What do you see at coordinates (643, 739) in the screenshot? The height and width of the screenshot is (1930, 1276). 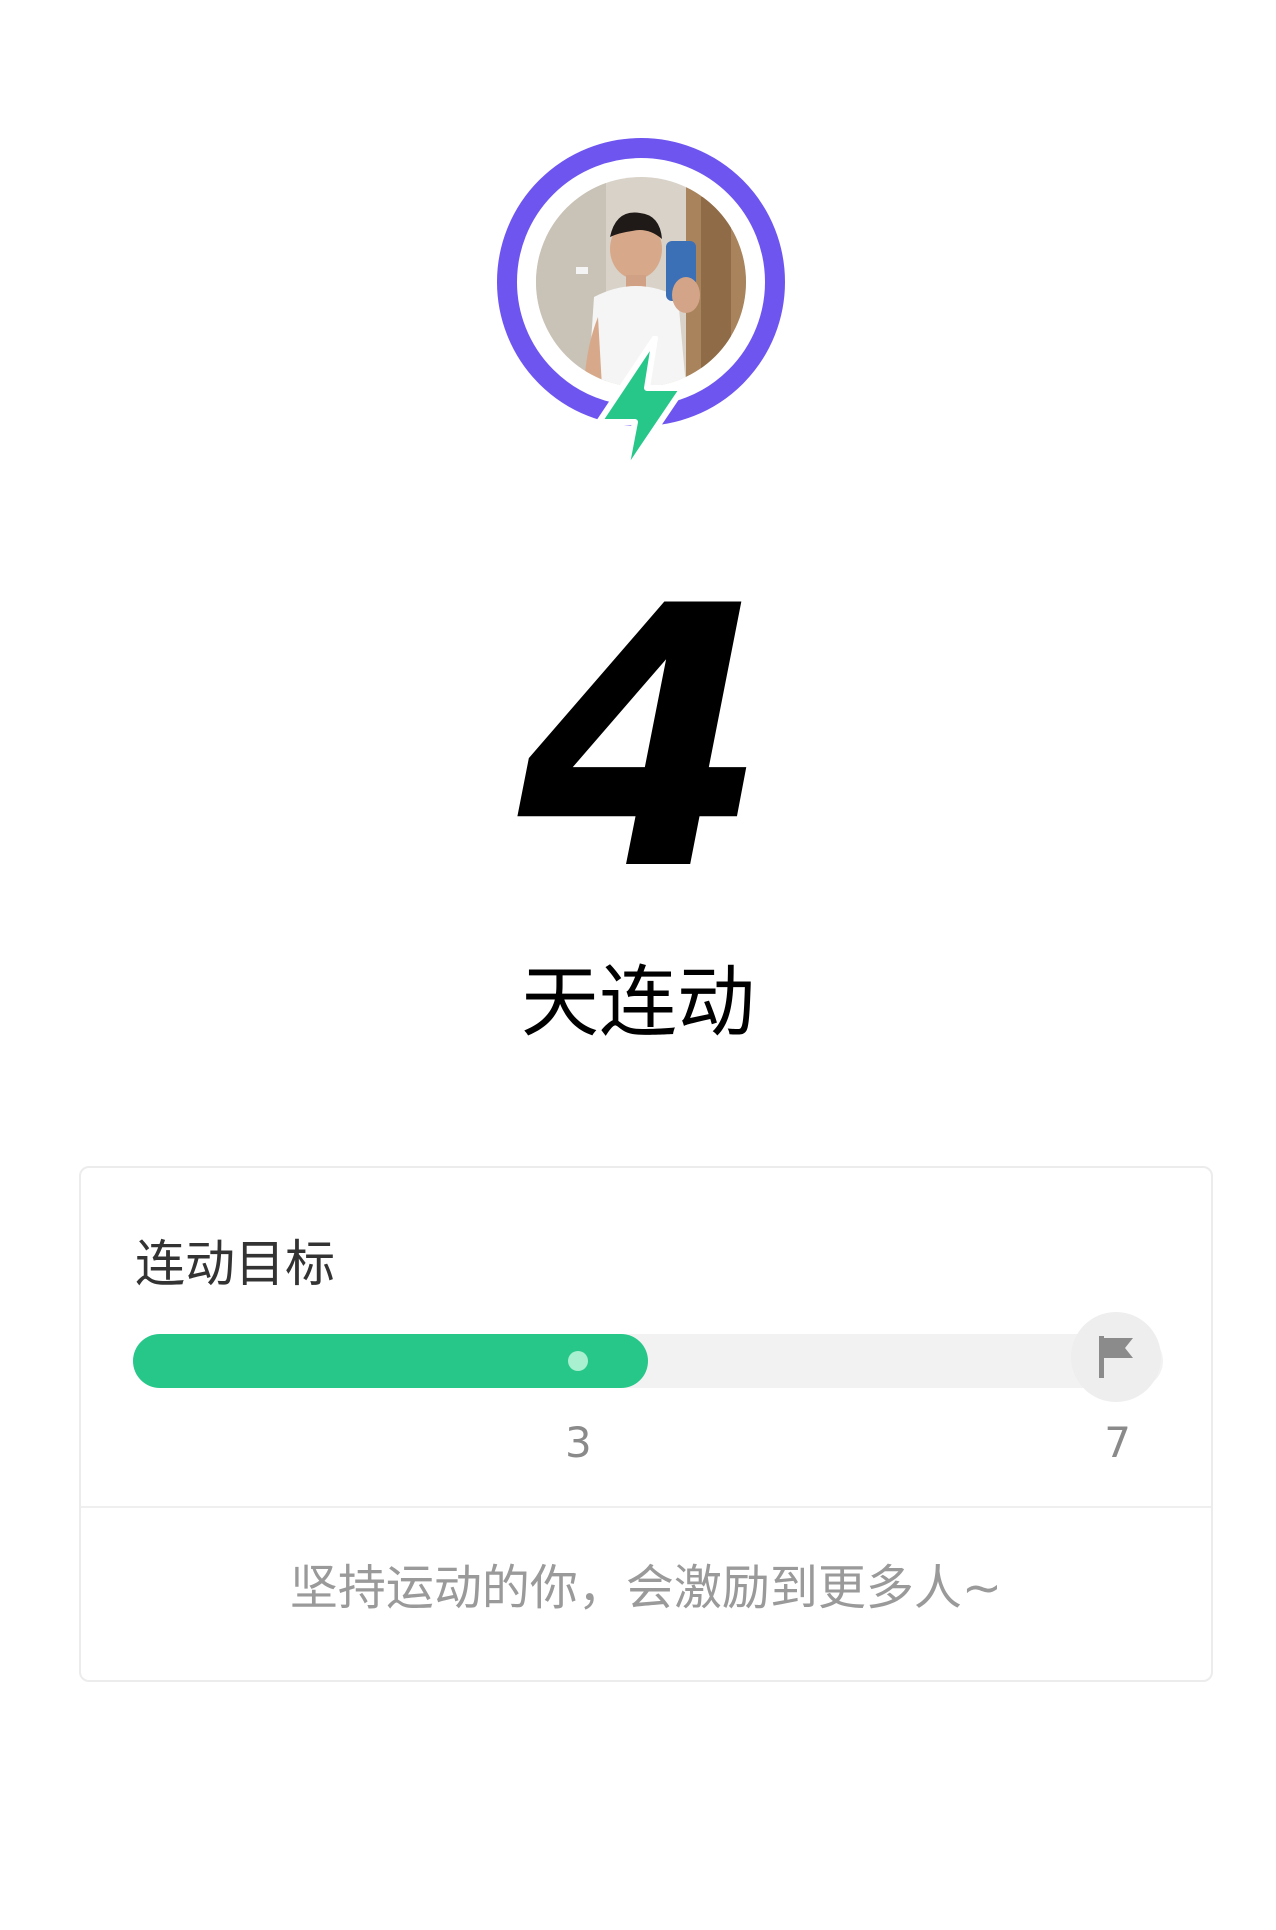 I see `streak-days-number: 4` at bounding box center [643, 739].